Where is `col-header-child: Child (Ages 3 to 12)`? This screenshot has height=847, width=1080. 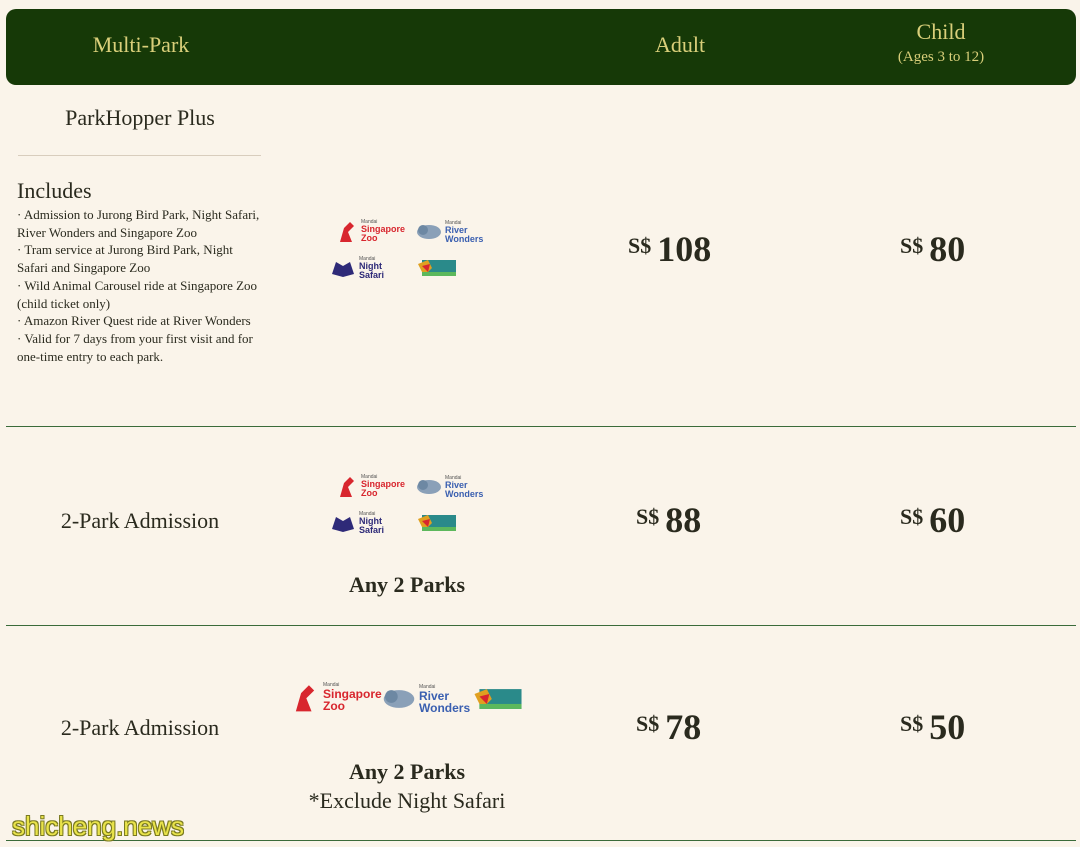 col-header-child: Child (Ages 3 to 12) is located at coordinates (941, 42).